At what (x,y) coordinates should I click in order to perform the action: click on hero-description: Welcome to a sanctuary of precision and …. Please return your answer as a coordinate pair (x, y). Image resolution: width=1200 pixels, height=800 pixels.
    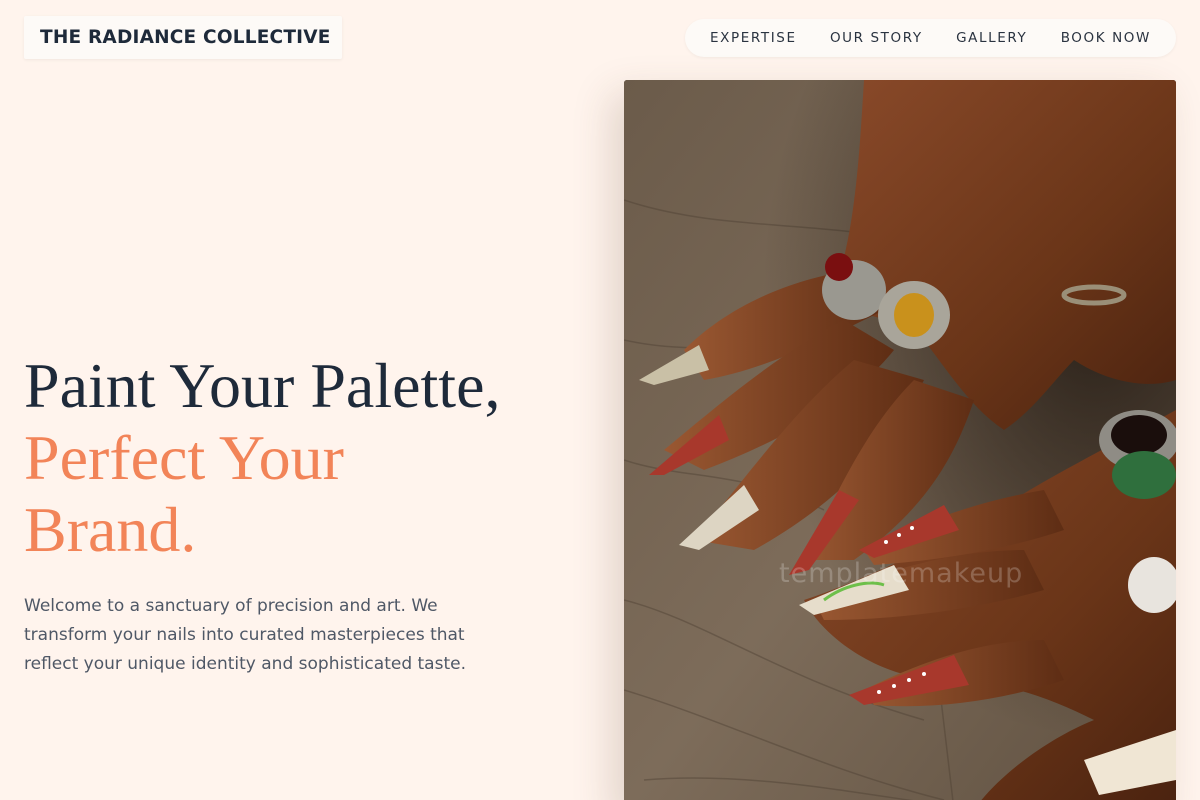
    Looking at the image, I should click on (245, 635).